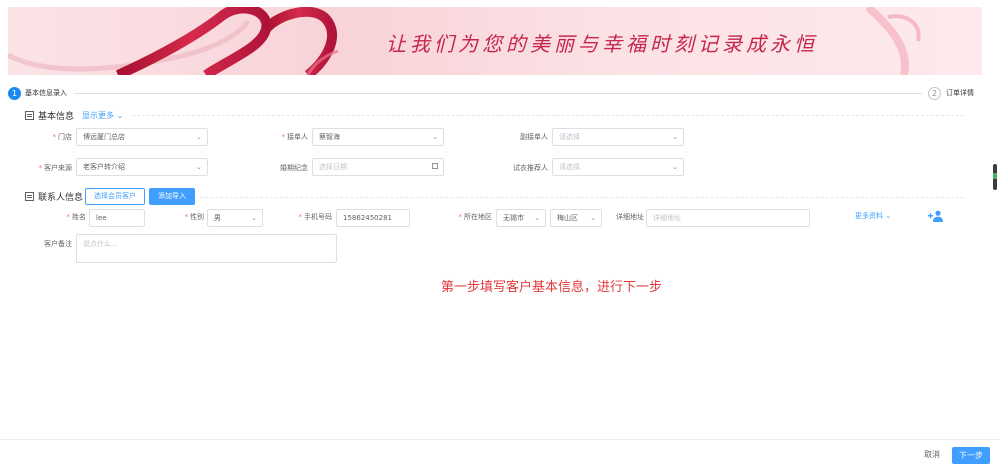  I want to click on step-2-number: 2, so click(934, 93).